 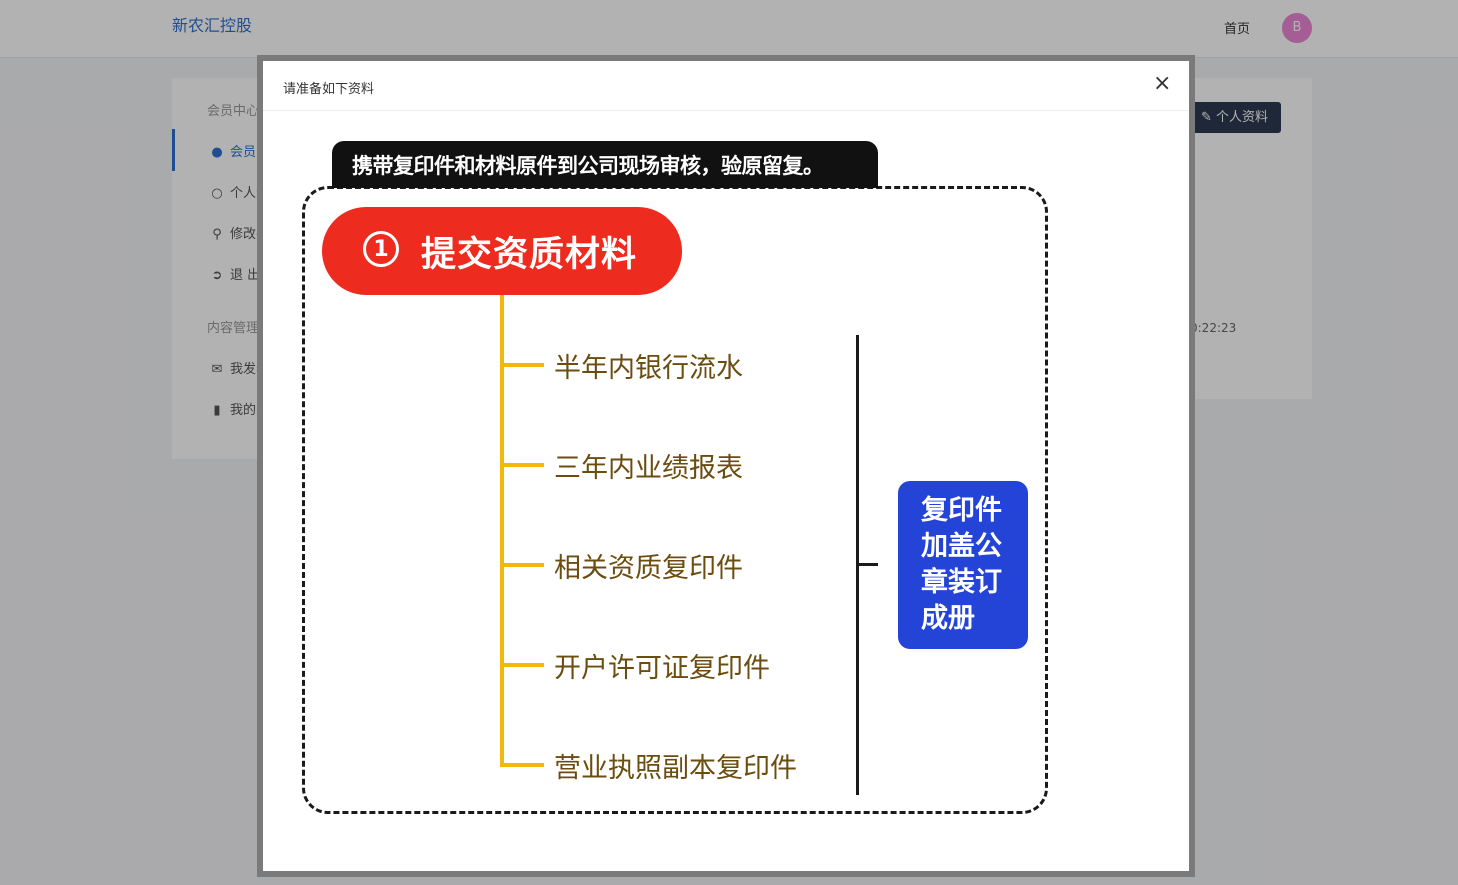 What do you see at coordinates (726, 86) in the screenshot?
I see `modal-header: 请准备如下资料 ×` at bounding box center [726, 86].